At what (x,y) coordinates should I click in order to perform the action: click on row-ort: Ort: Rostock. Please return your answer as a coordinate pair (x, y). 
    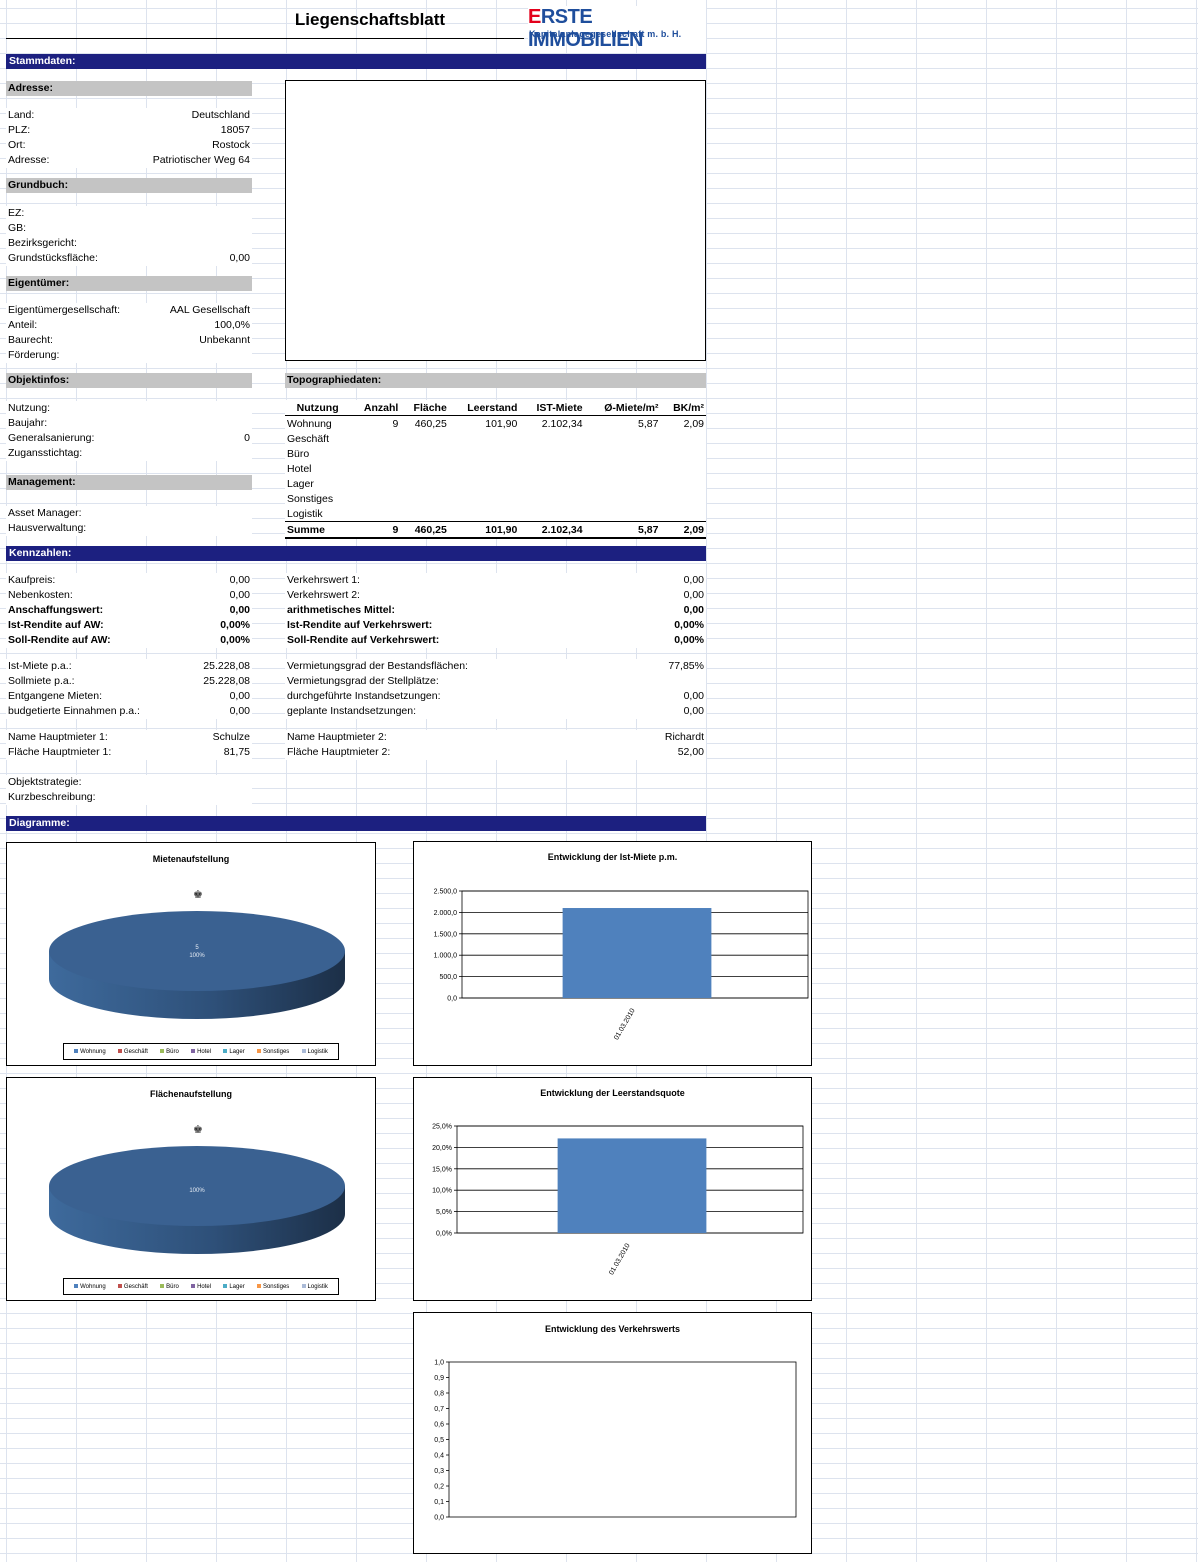
    Looking at the image, I should click on (129, 145).